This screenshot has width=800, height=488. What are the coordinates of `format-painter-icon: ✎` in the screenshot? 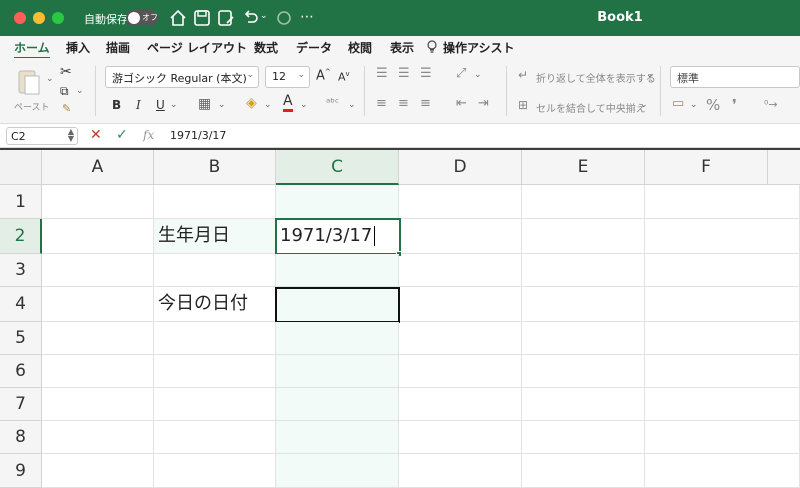 It's located at (66, 108).